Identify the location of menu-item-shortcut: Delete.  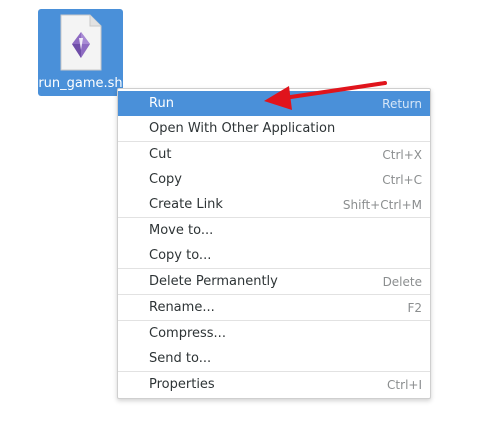
(402, 281).